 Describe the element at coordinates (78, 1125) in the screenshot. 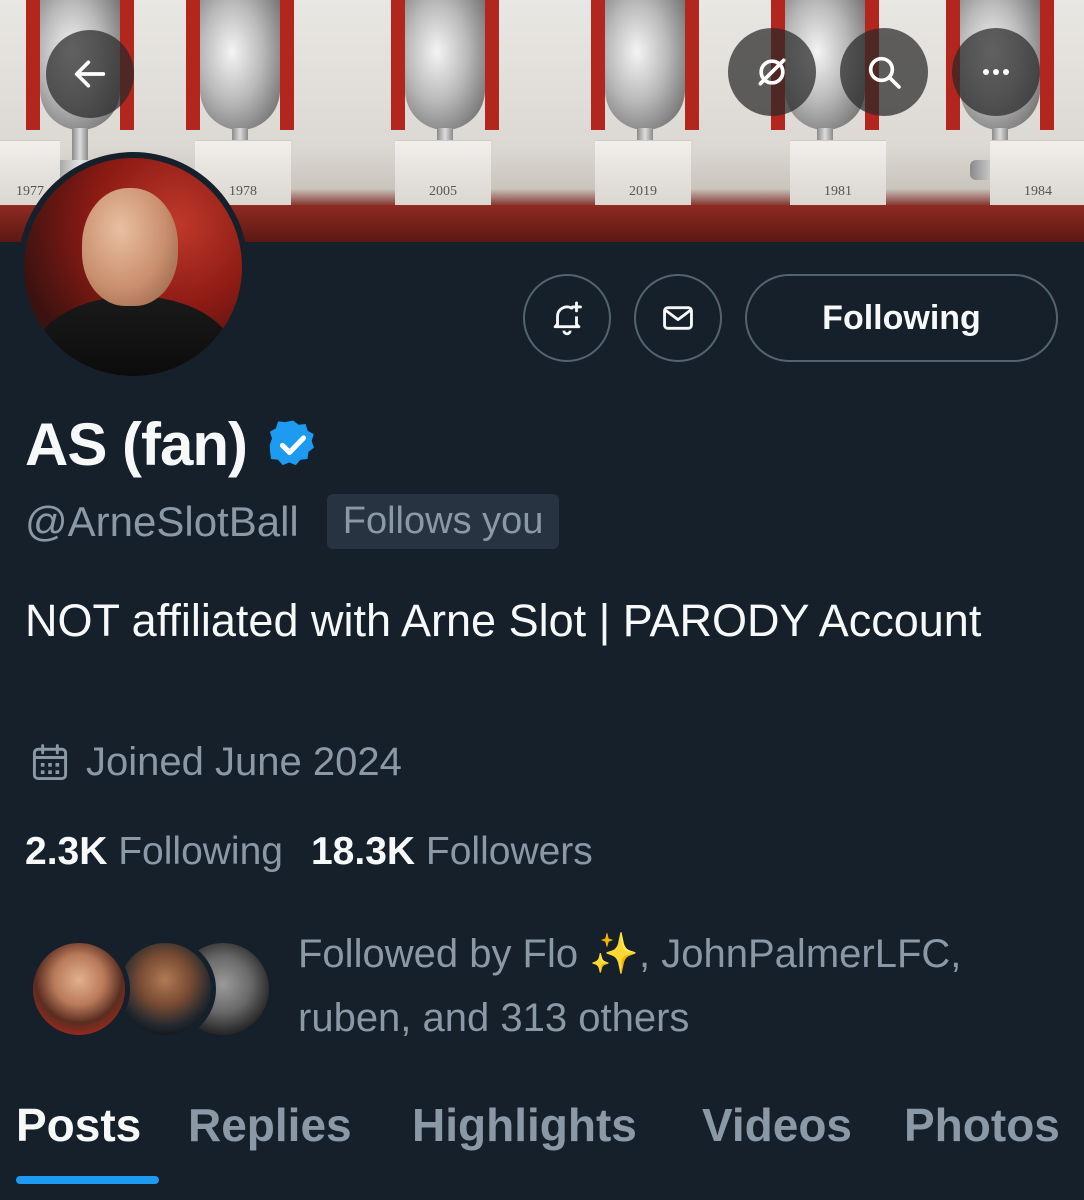

I see `tab-posts: Posts` at that location.